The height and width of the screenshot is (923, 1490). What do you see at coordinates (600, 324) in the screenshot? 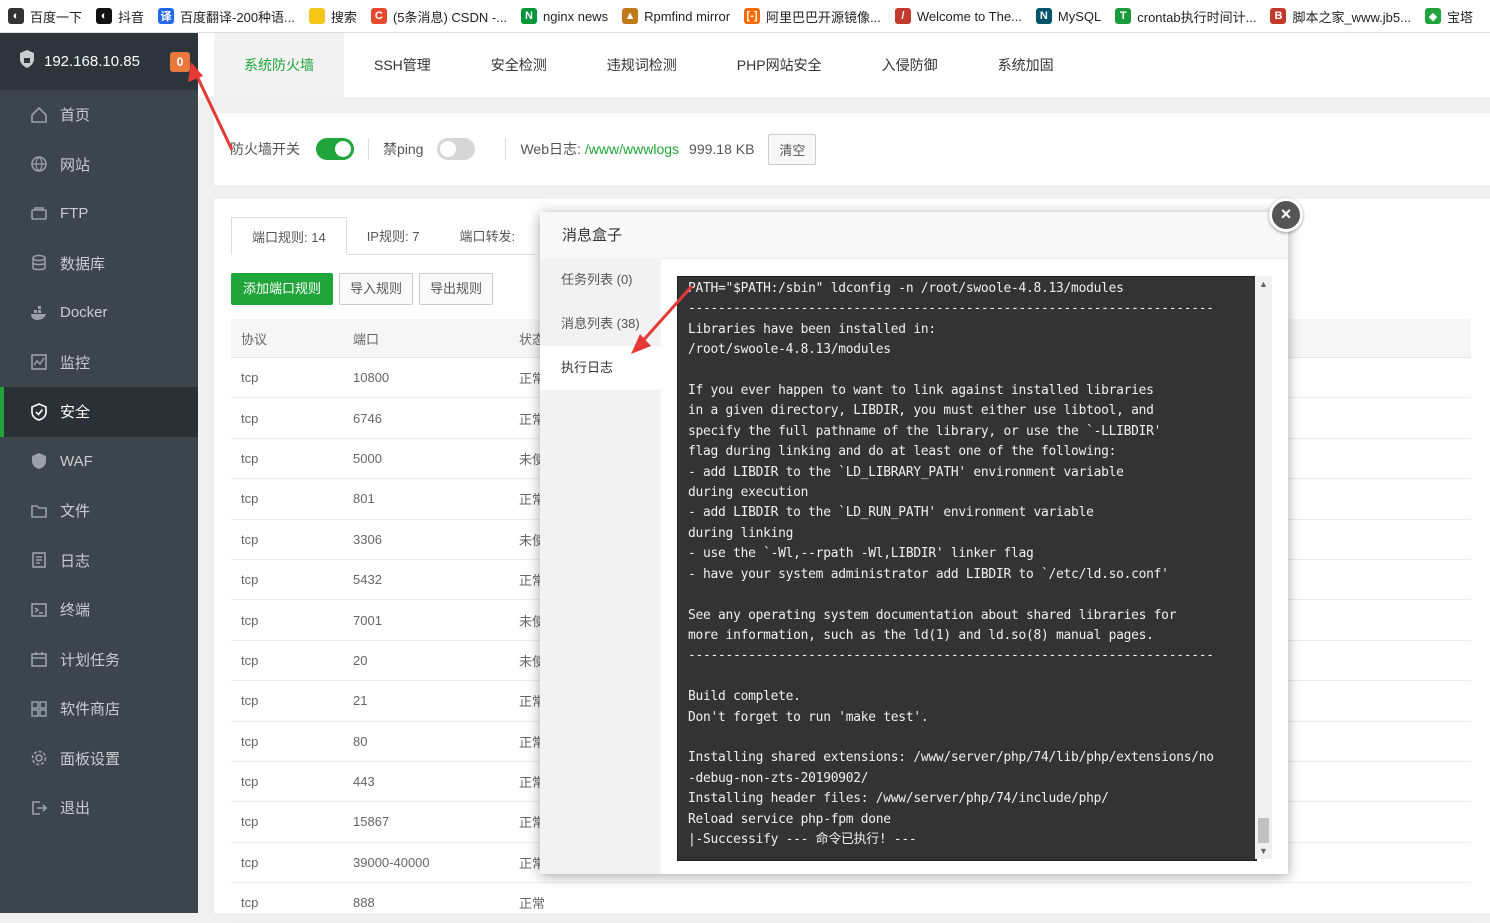
I see `modal-tab-2: 消息列表 (38)` at bounding box center [600, 324].